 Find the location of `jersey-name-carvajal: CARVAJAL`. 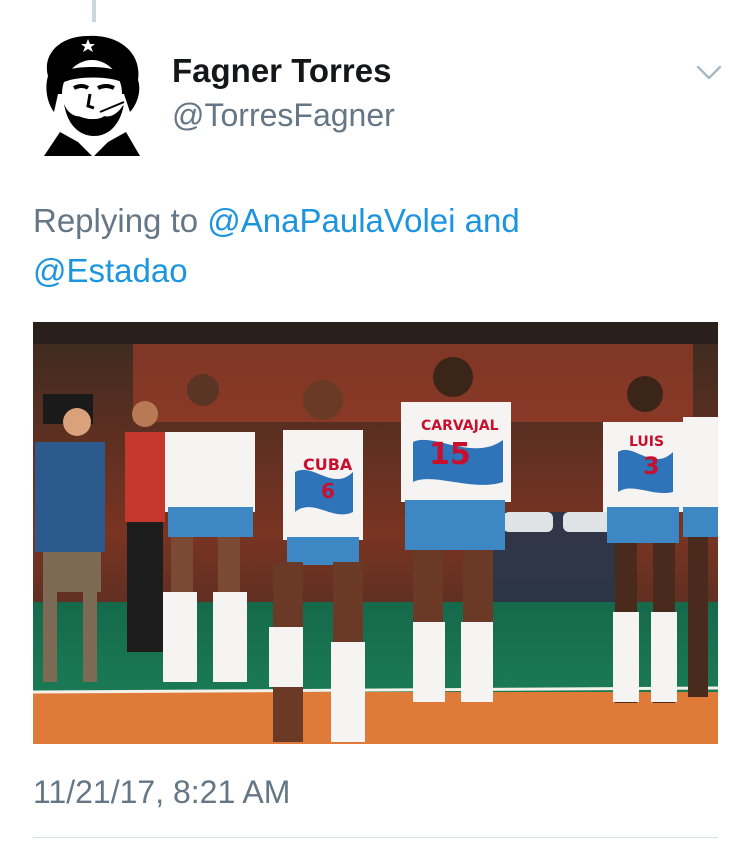

jersey-name-carvajal: CARVAJAL is located at coordinates (460, 426).